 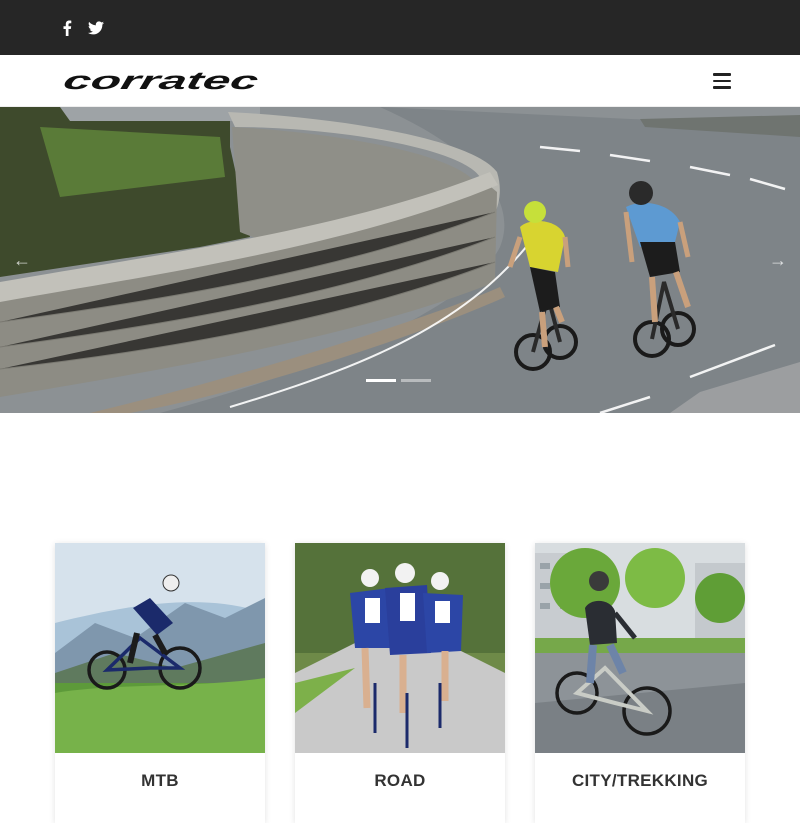 I want to click on city-trekking-image, so click(x=640, y=648).